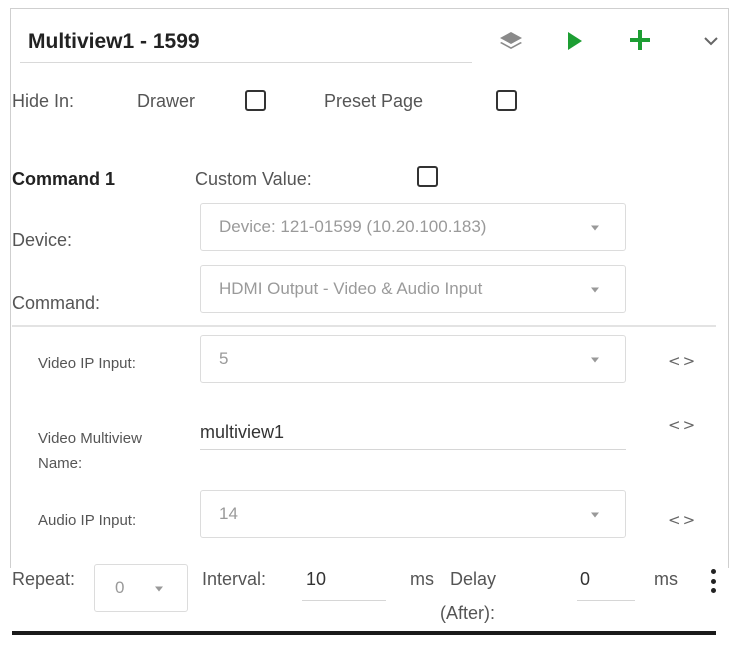 The height and width of the screenshot is (671, 737). What do you see at coordinates (60, 463) in the screenshot?
I see `video-multiview-name-label-line2: Name:` at bounding box center [60, 463].